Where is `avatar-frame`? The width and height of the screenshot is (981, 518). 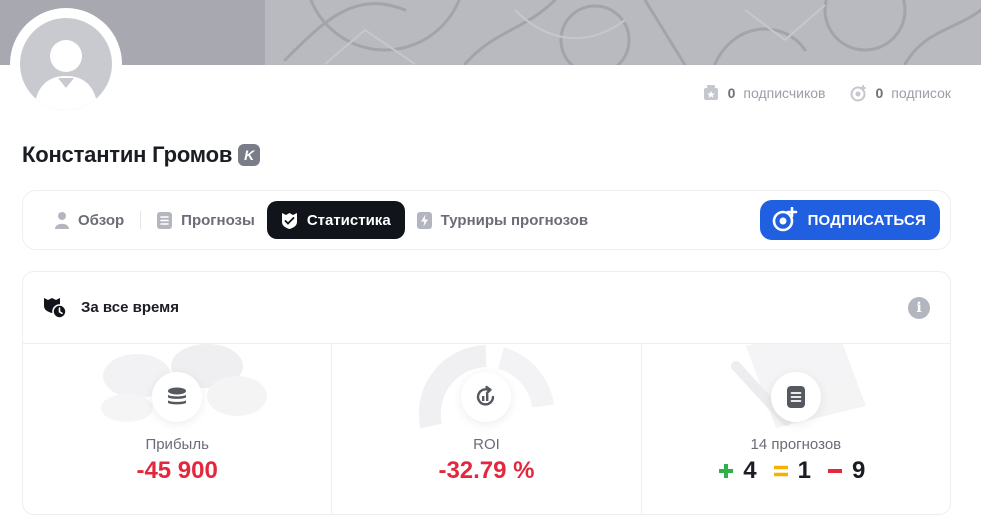 avatar-frame is located at coordinates (66, 64).